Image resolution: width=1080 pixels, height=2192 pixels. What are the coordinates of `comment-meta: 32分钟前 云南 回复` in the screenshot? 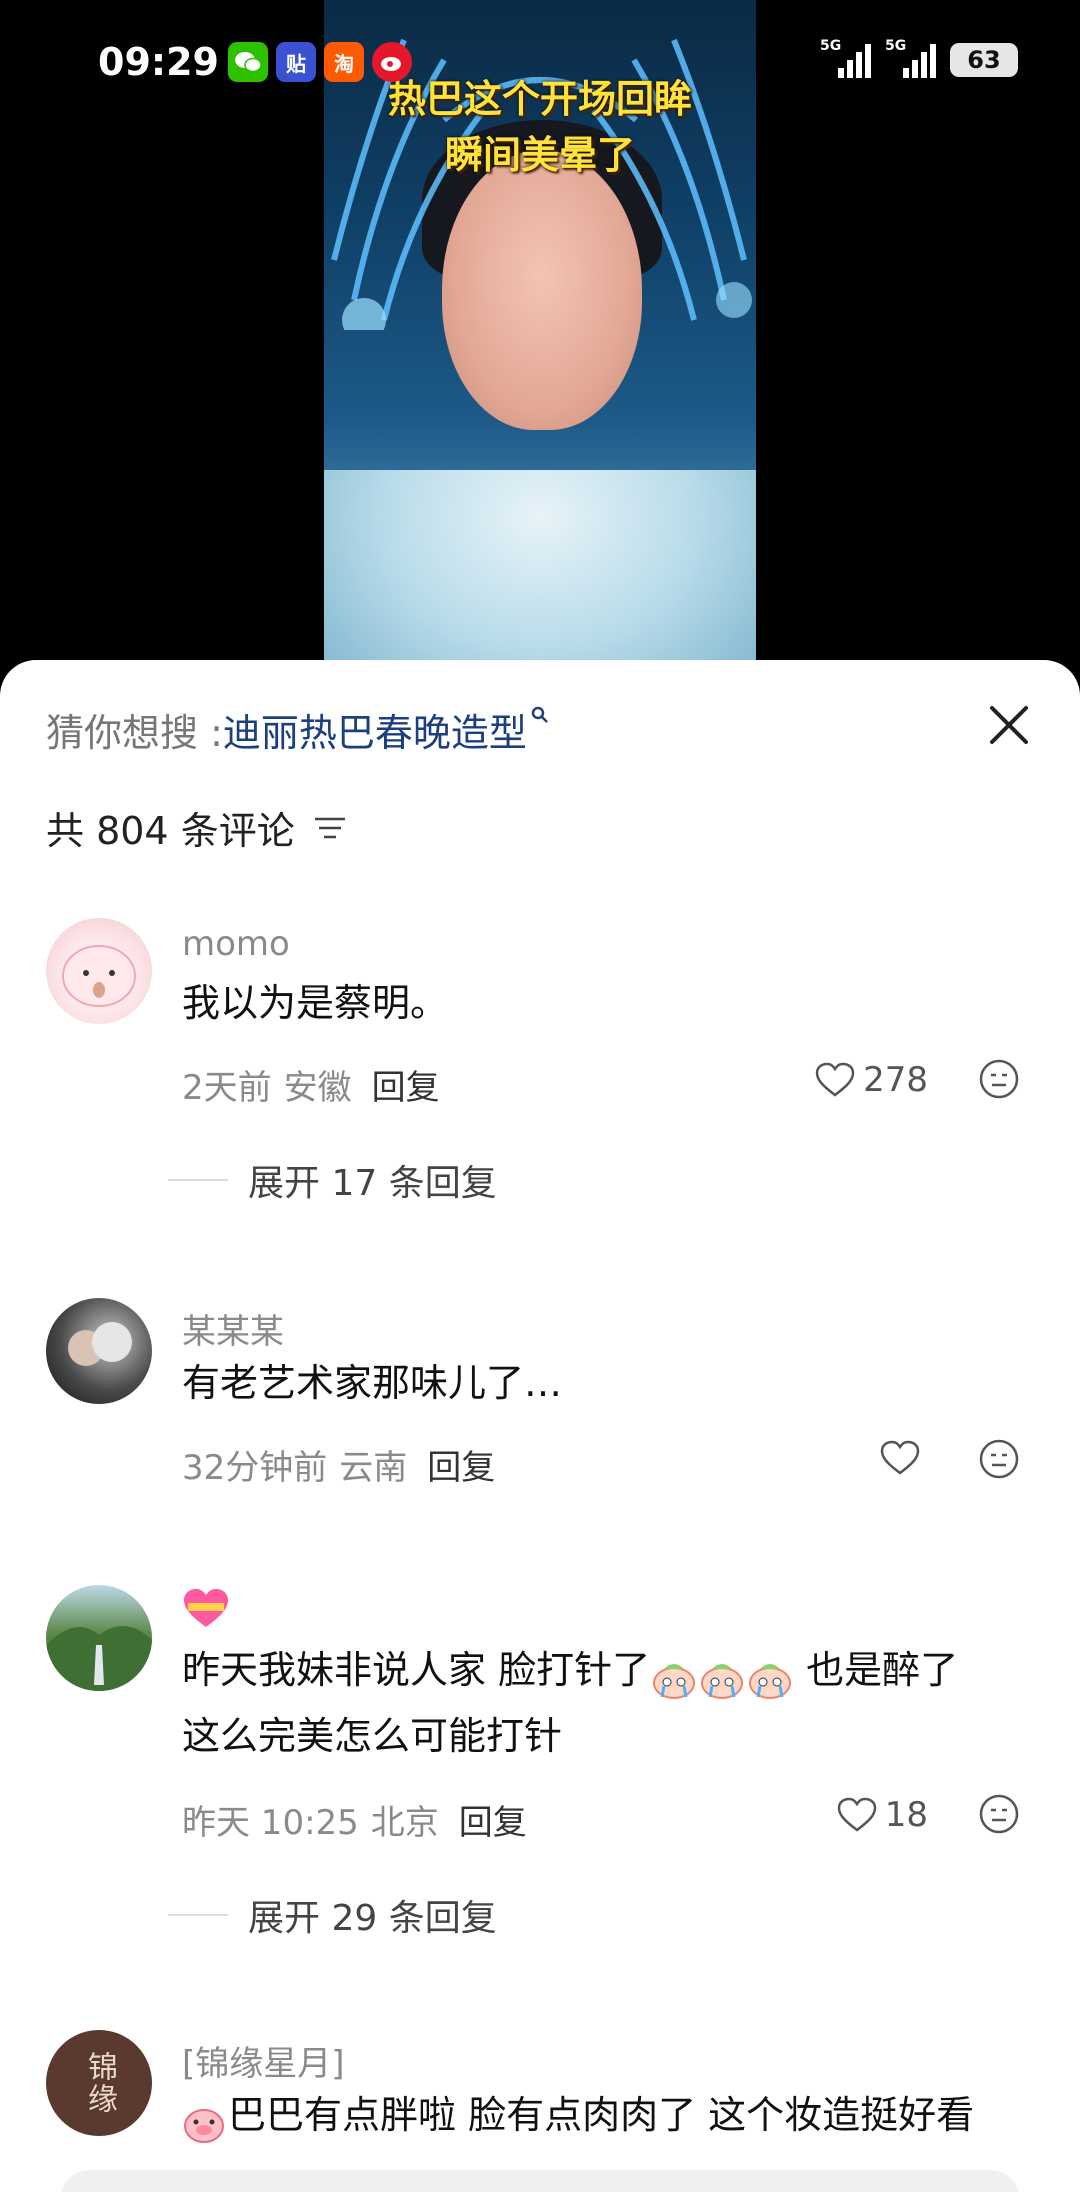 It's located at (338, 1464).